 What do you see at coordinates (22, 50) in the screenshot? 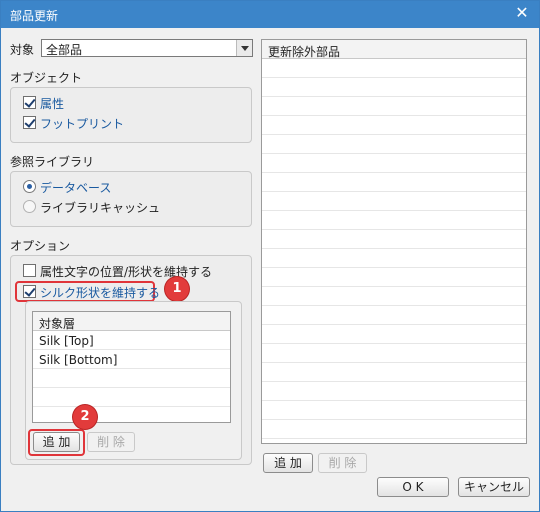
I see `target-label: 対象` at bounding box center [22, 50].